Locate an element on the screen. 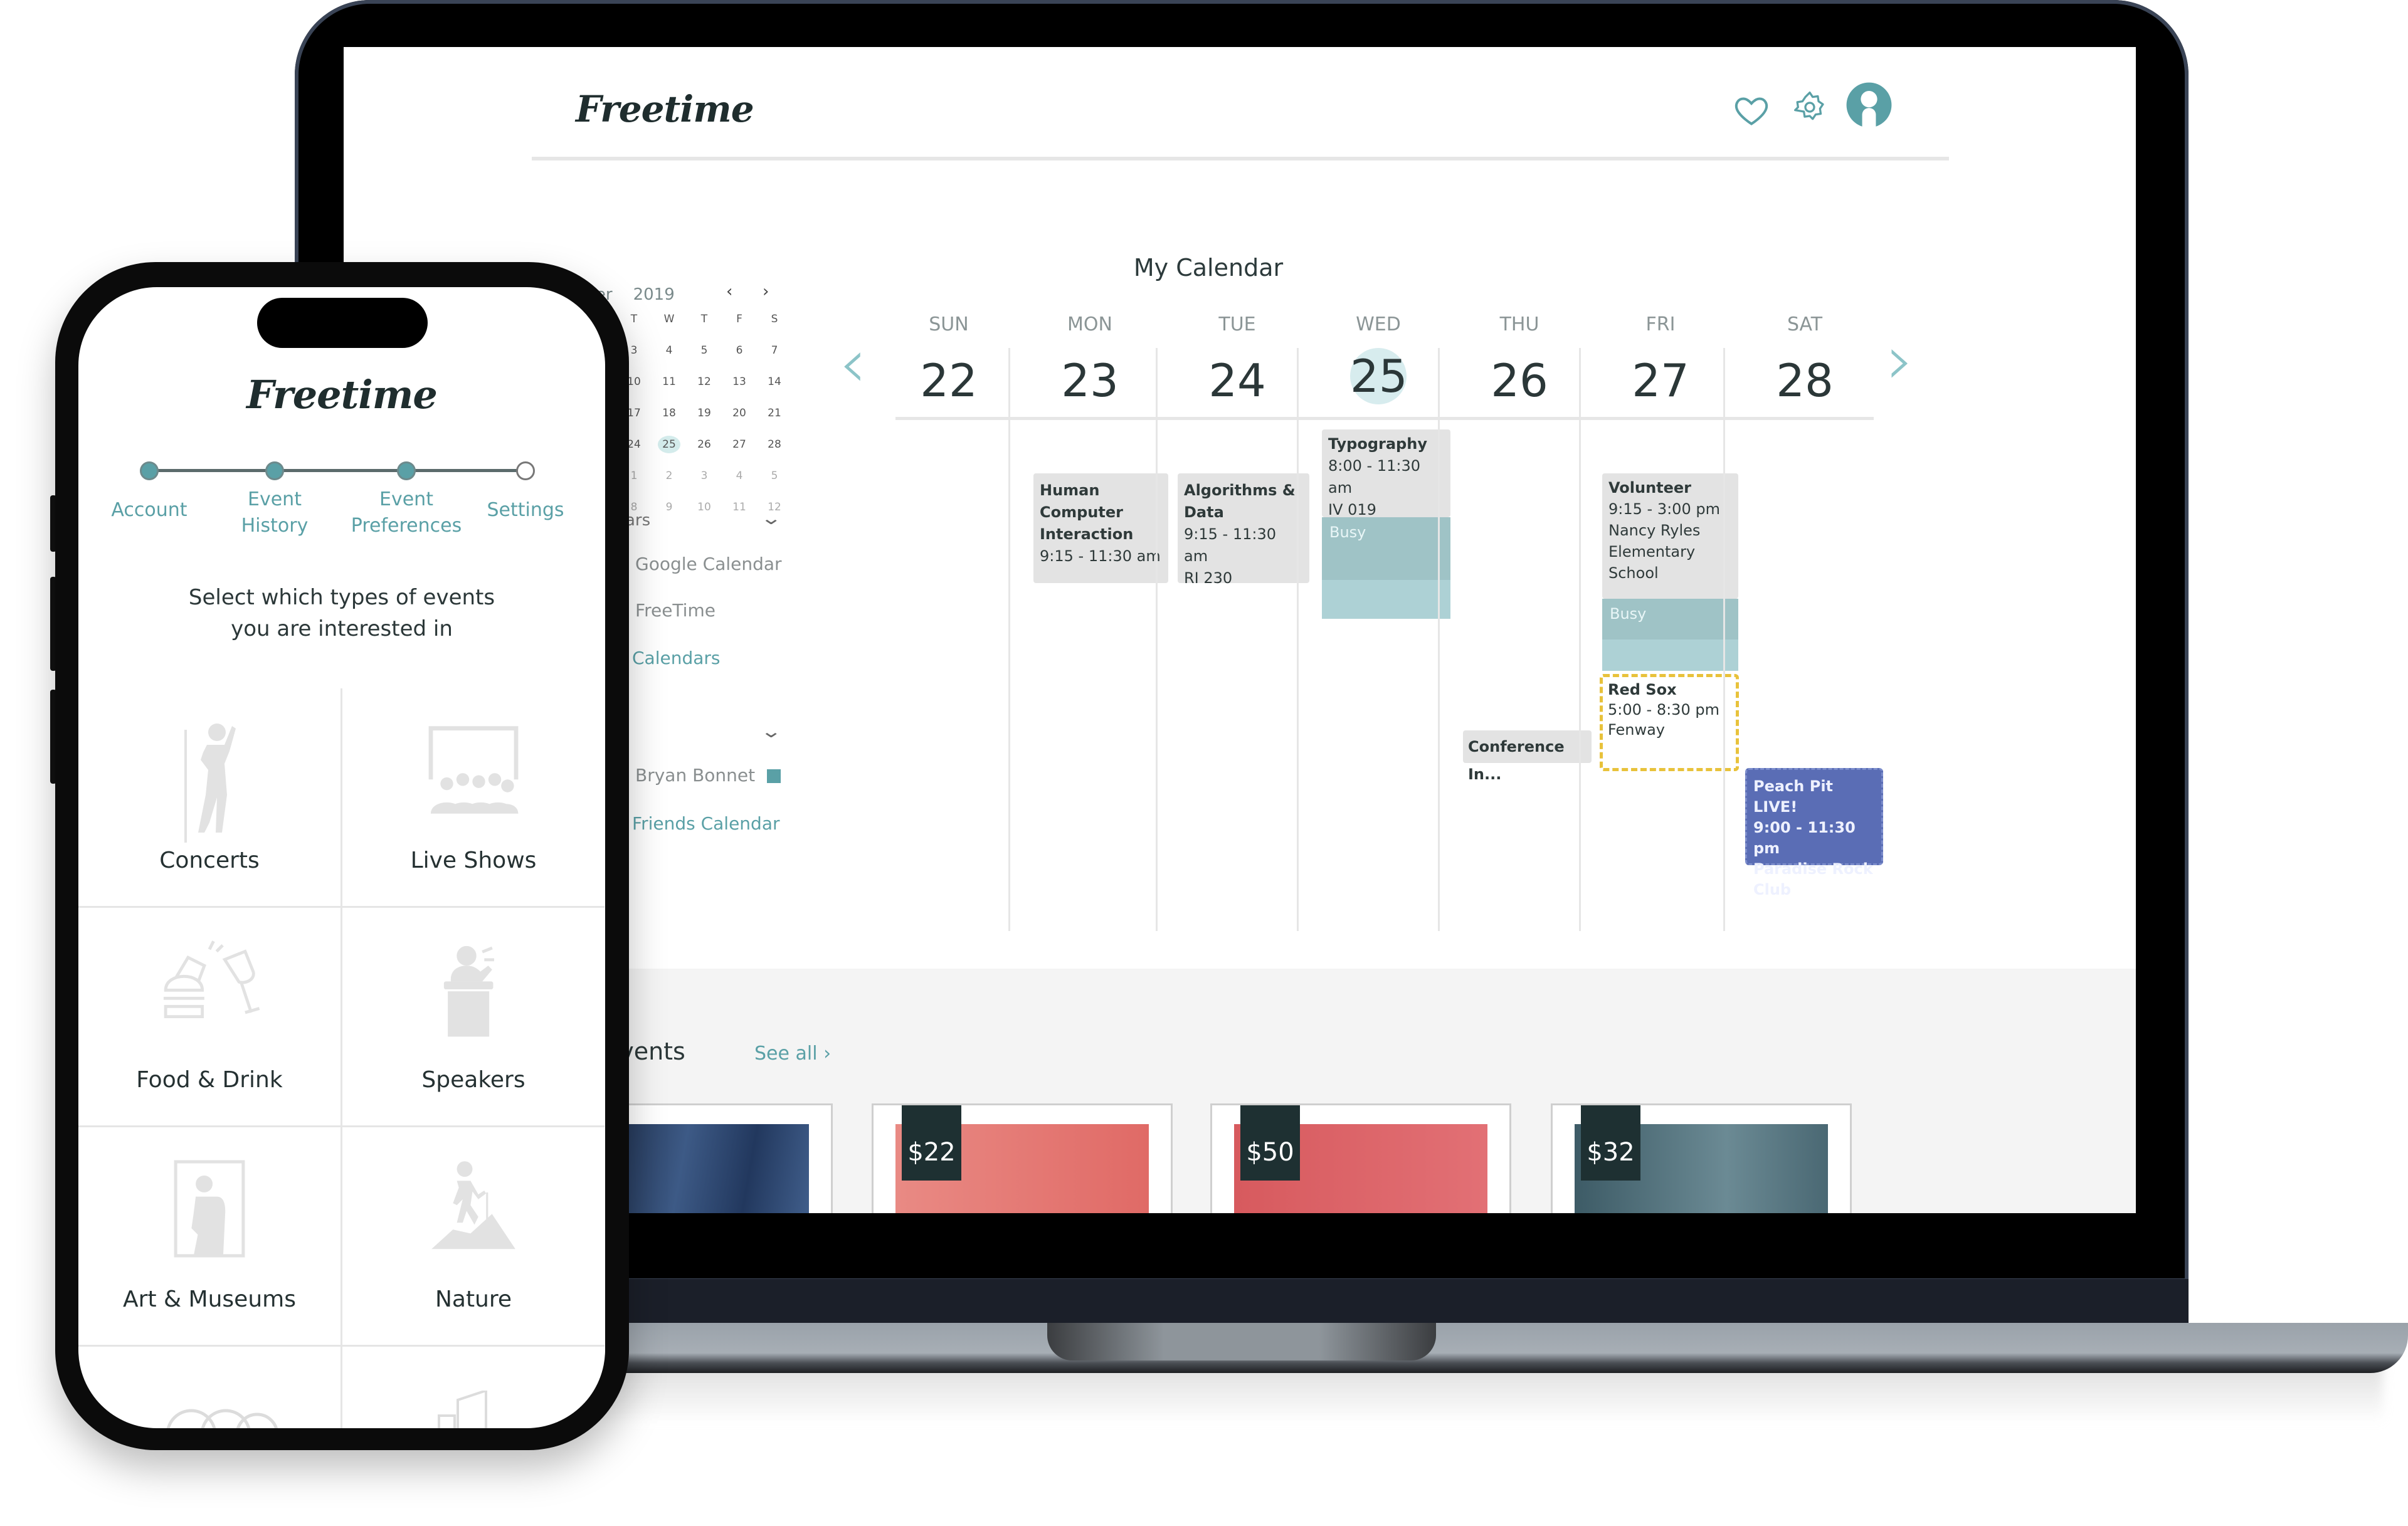 The width and height of the screenshot is (2408, 1526). mini-day: 18 is located at coordinates (669, 413).